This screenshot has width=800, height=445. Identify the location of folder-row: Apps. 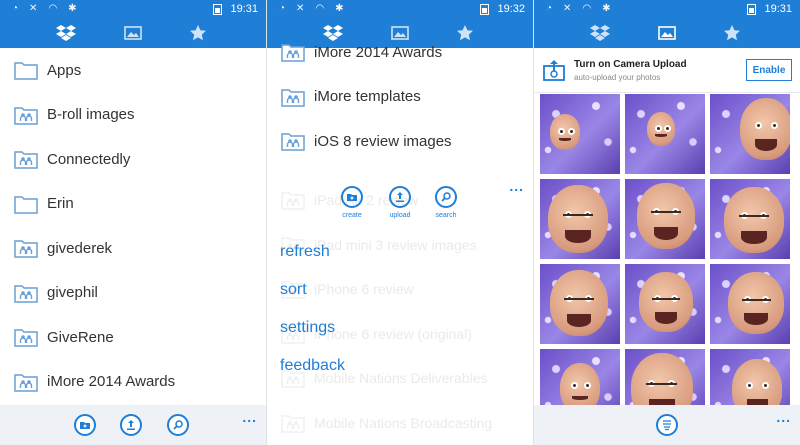
(133, 70).